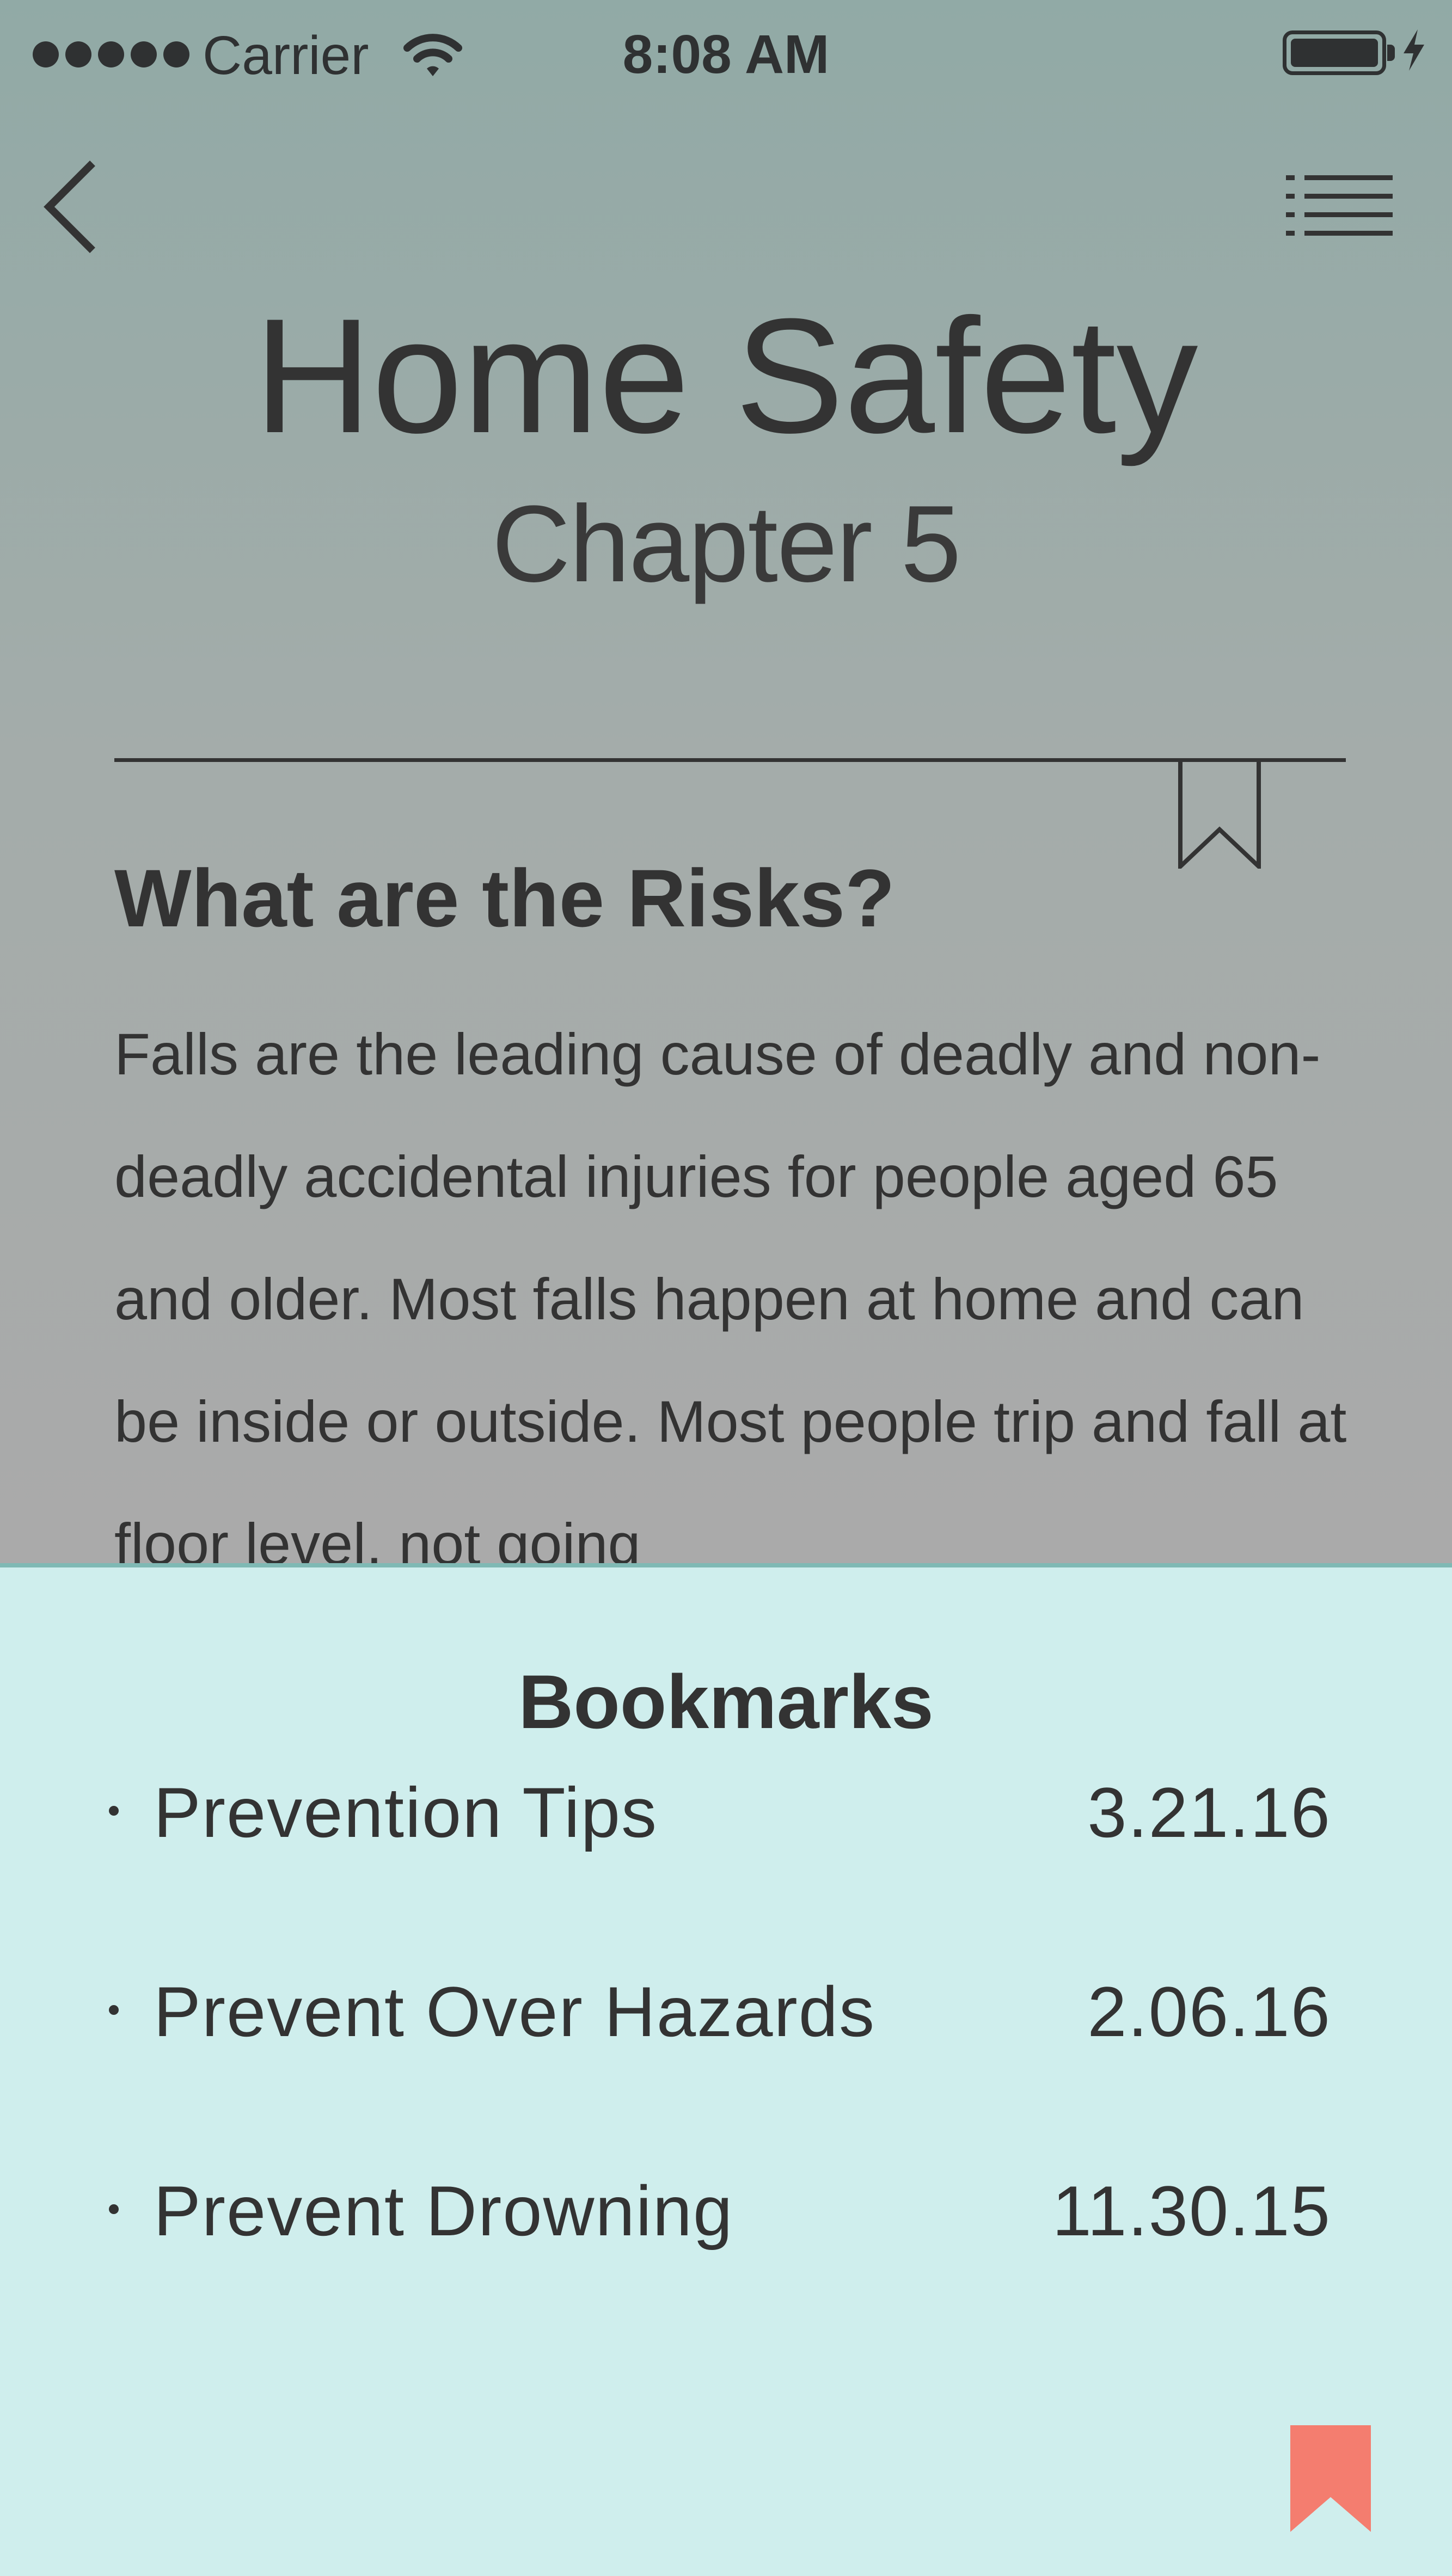 This screenshot has height=2576, width=1452. I want to click on section-divider, so click(730, 760).